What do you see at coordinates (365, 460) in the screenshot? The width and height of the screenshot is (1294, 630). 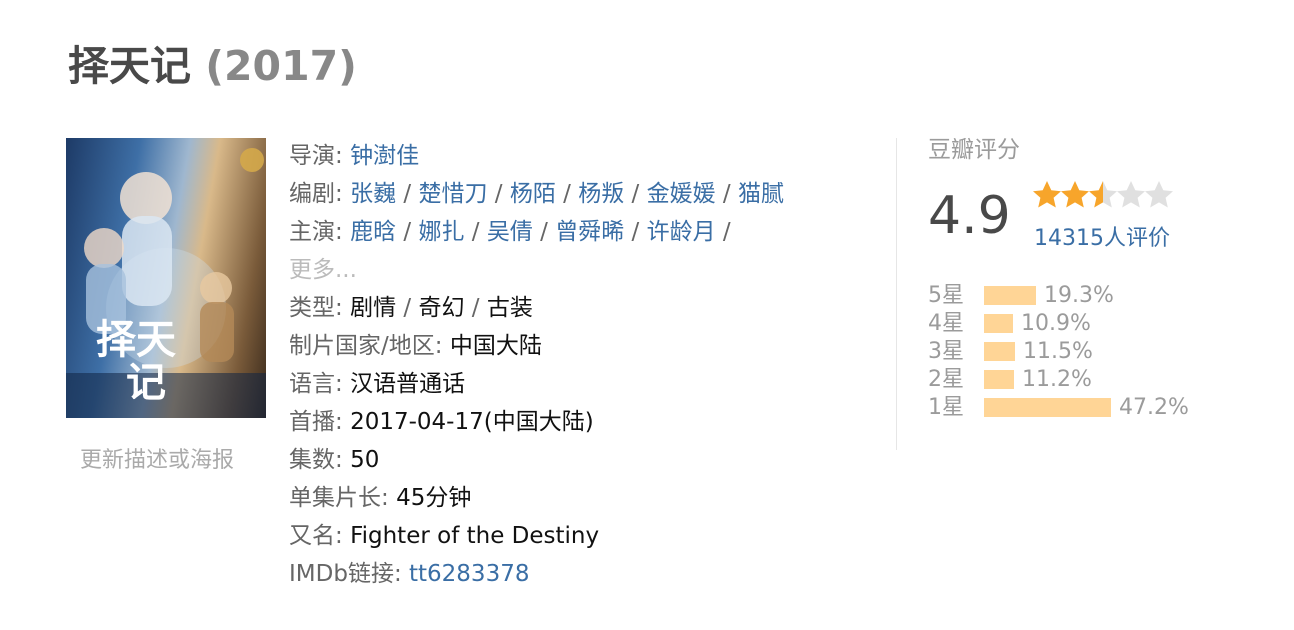 I see `episodes-value: 50` at bounding box center [365, 460].